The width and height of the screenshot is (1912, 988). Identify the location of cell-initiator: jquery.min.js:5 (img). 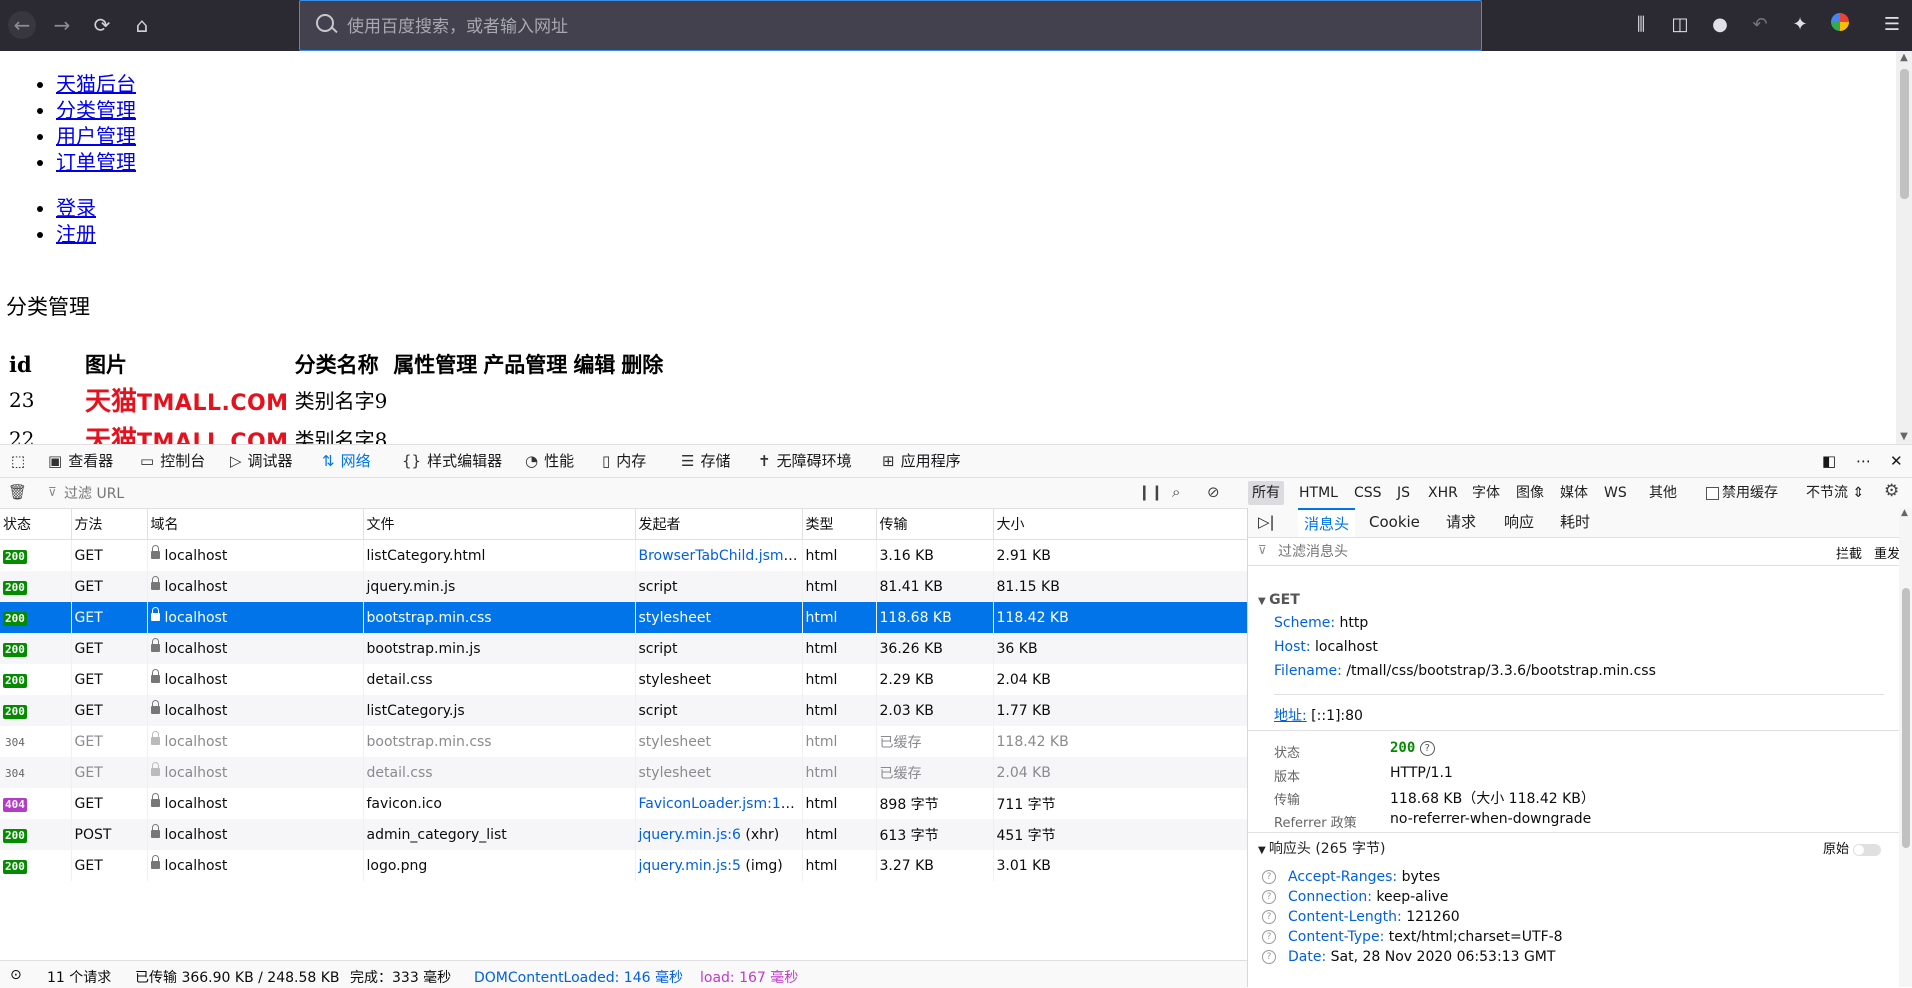
(719, 865).